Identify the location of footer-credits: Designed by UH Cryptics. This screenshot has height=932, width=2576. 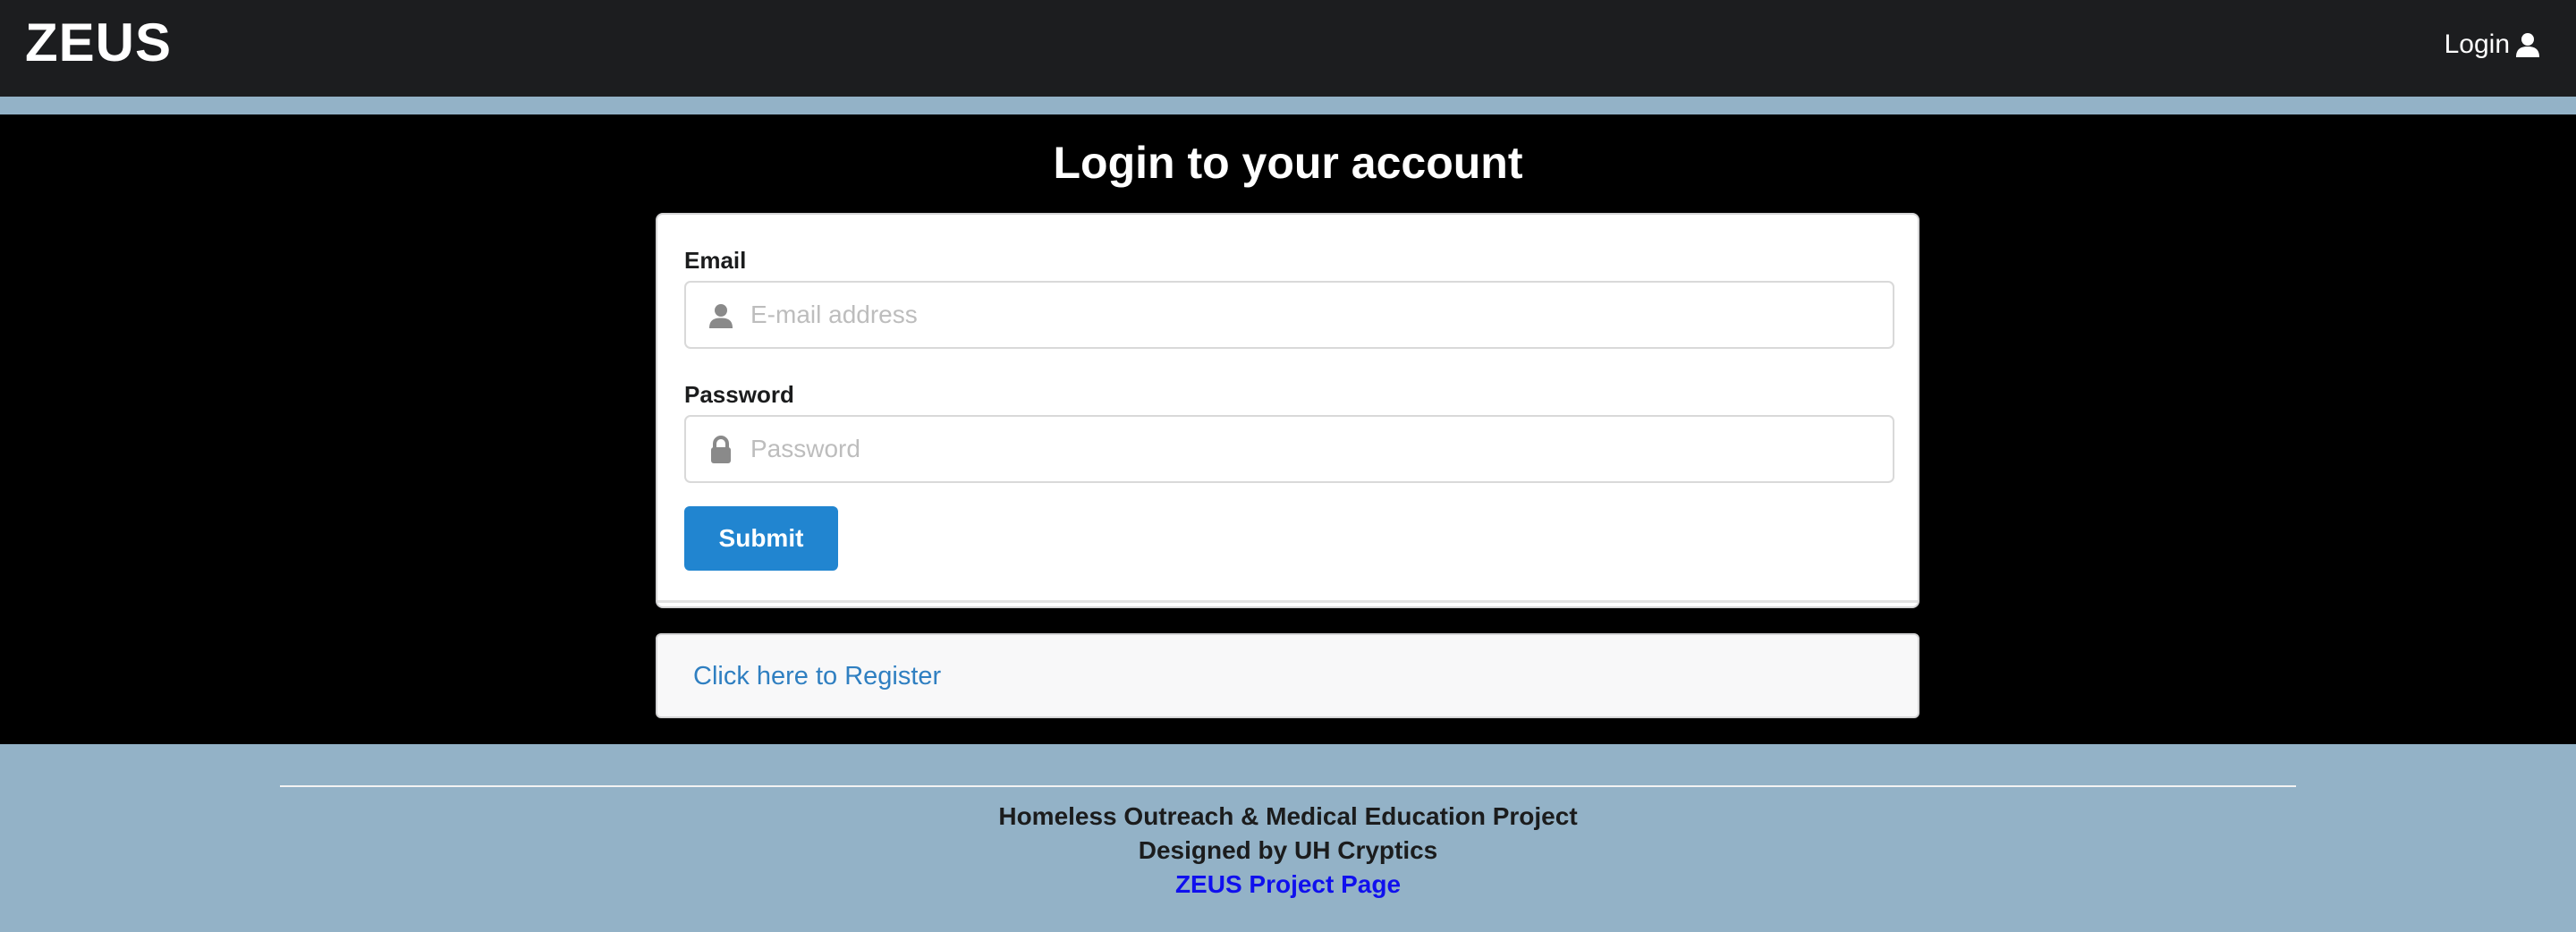
(1288, 850).